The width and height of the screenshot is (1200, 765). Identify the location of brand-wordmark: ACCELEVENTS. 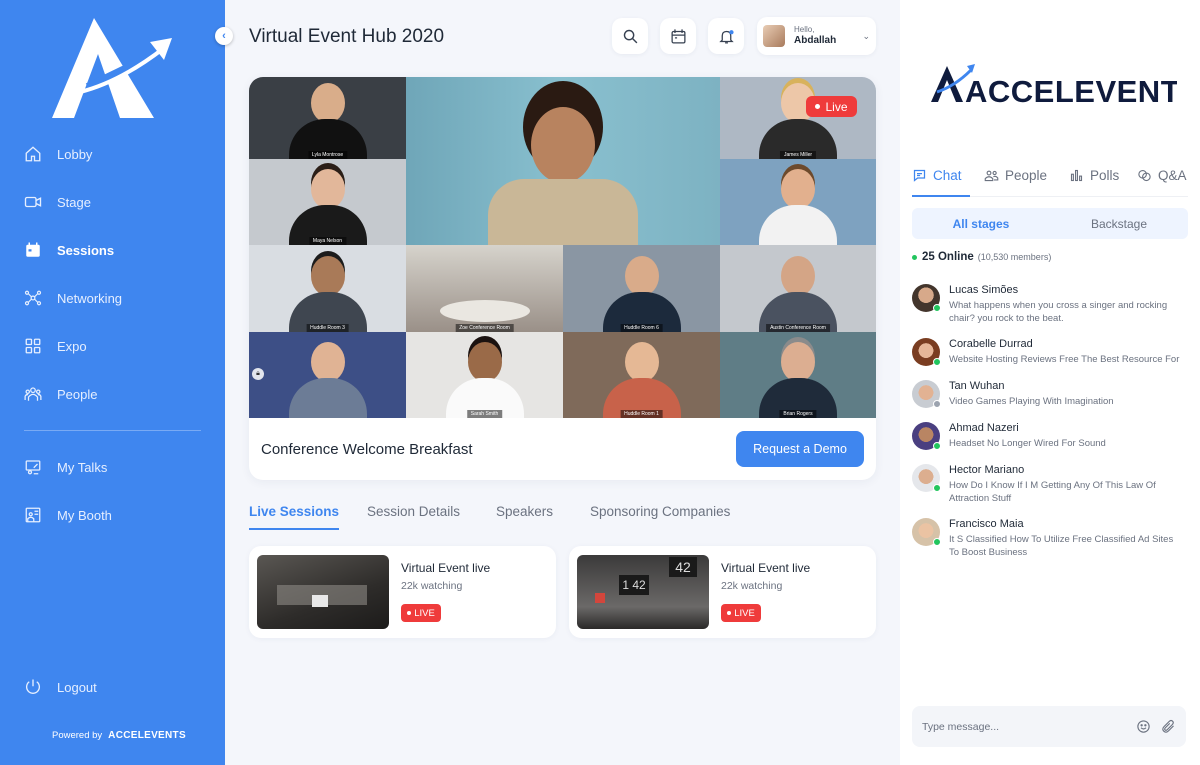
(1071, 90).